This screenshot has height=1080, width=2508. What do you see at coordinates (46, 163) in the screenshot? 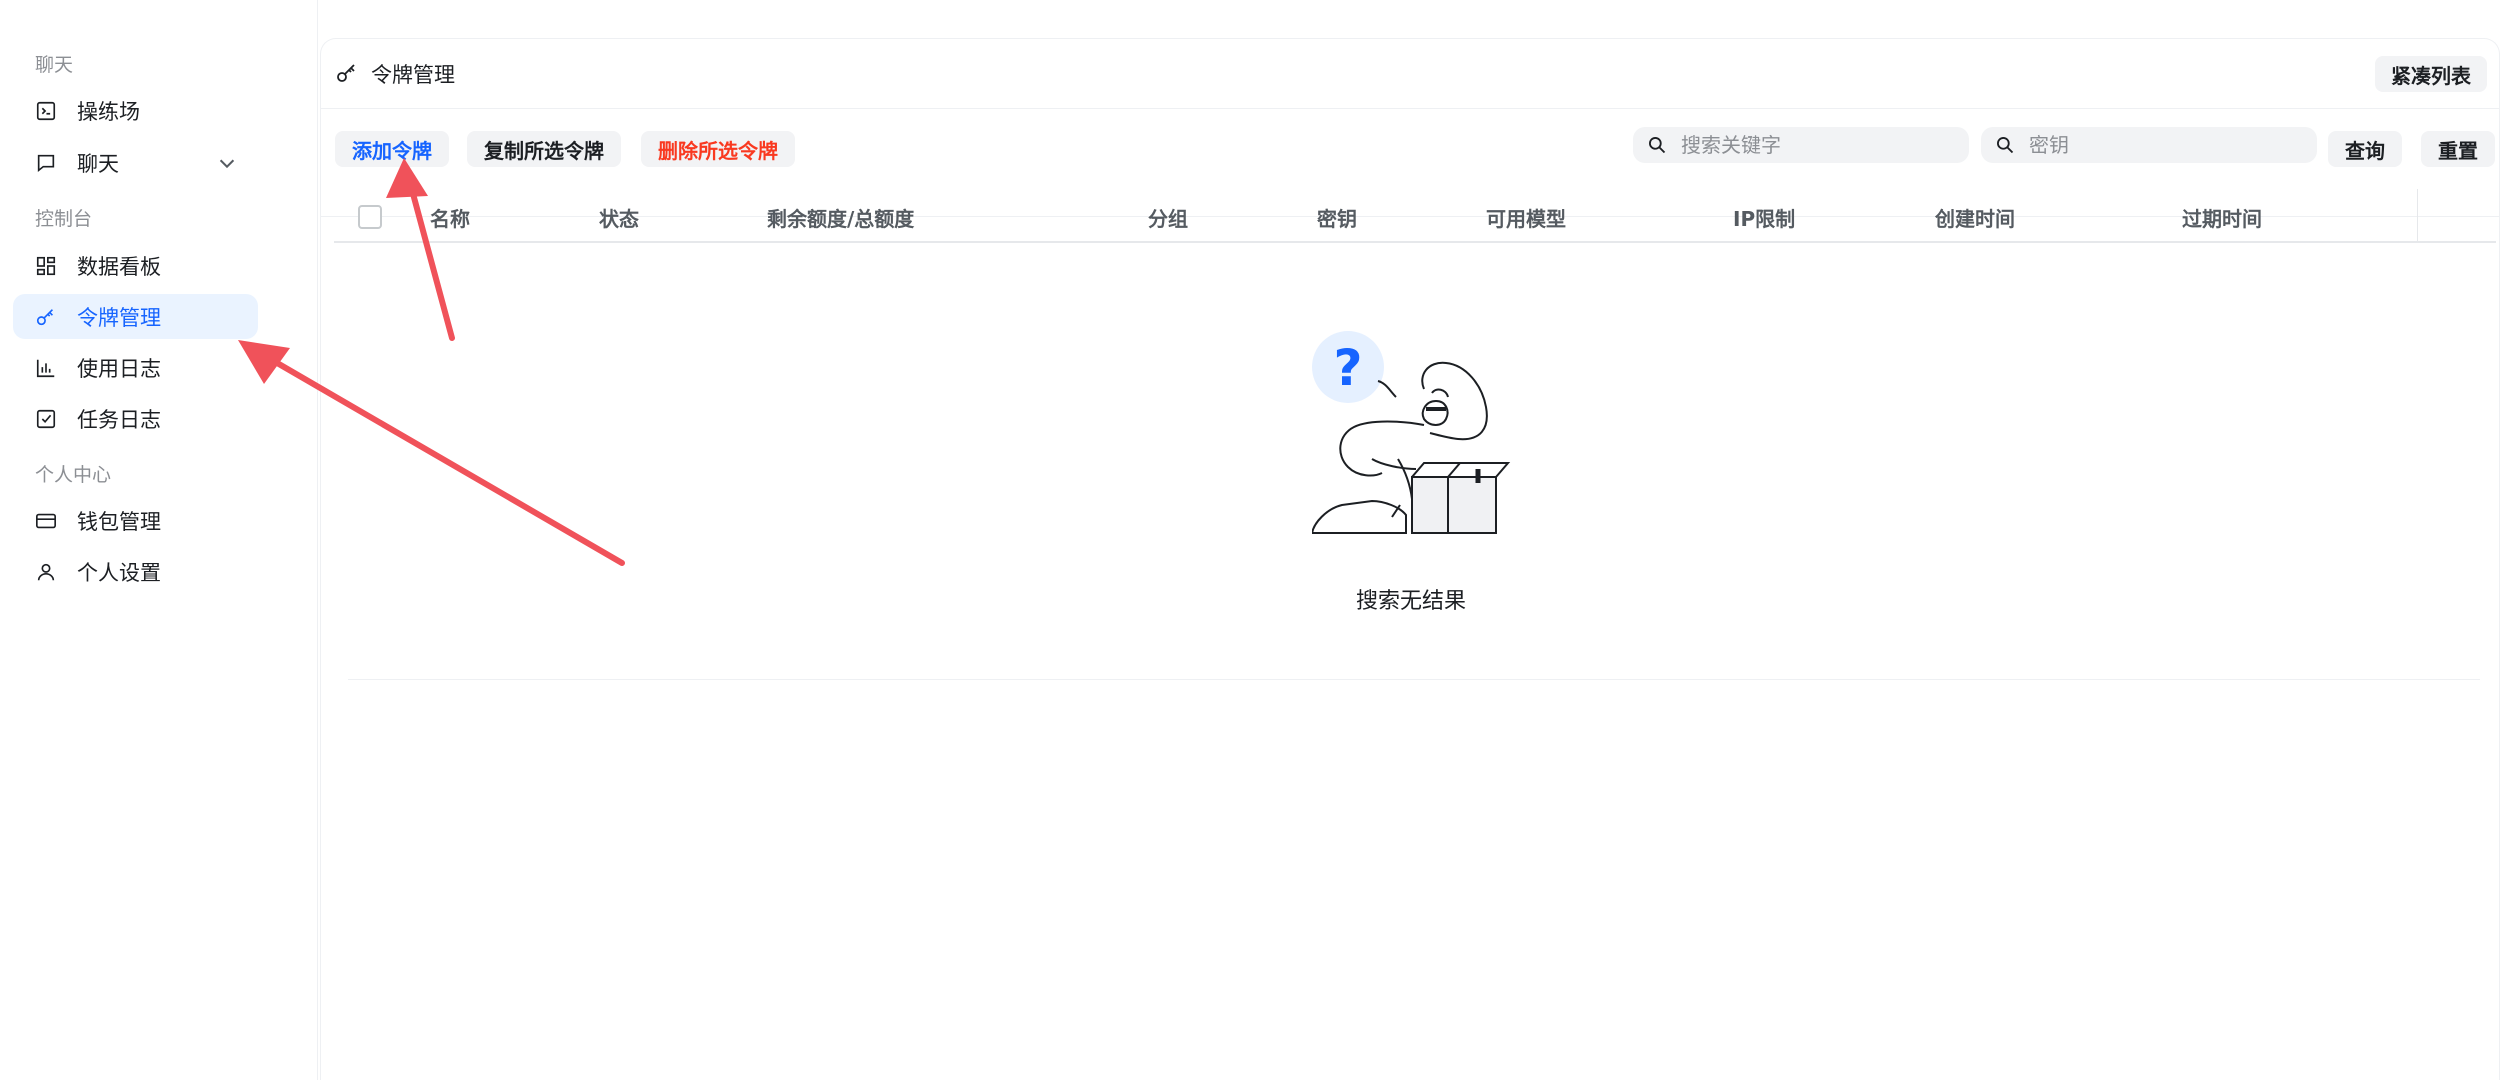
I see `chat-bubble-icon` at bounding box center [46, 163].